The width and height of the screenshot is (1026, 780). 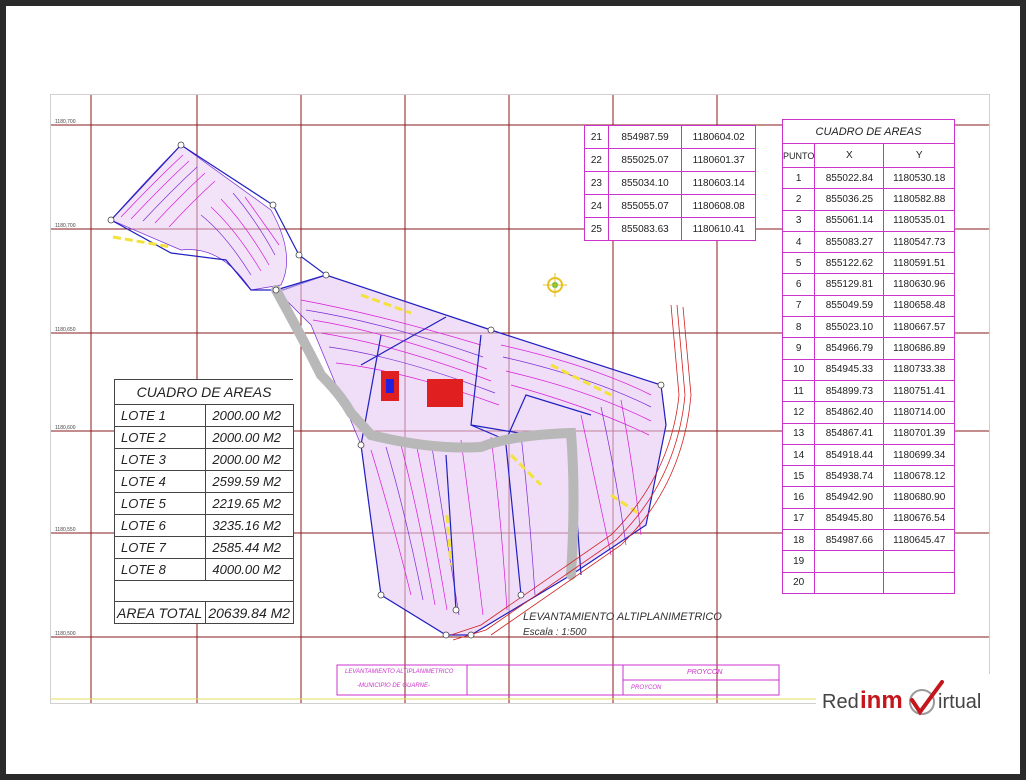 What do you see at coordinates (868, 455) in the screenshot?
I see `table-row: 14 854918.44 1180699.34` at bounding box center [868, 455].